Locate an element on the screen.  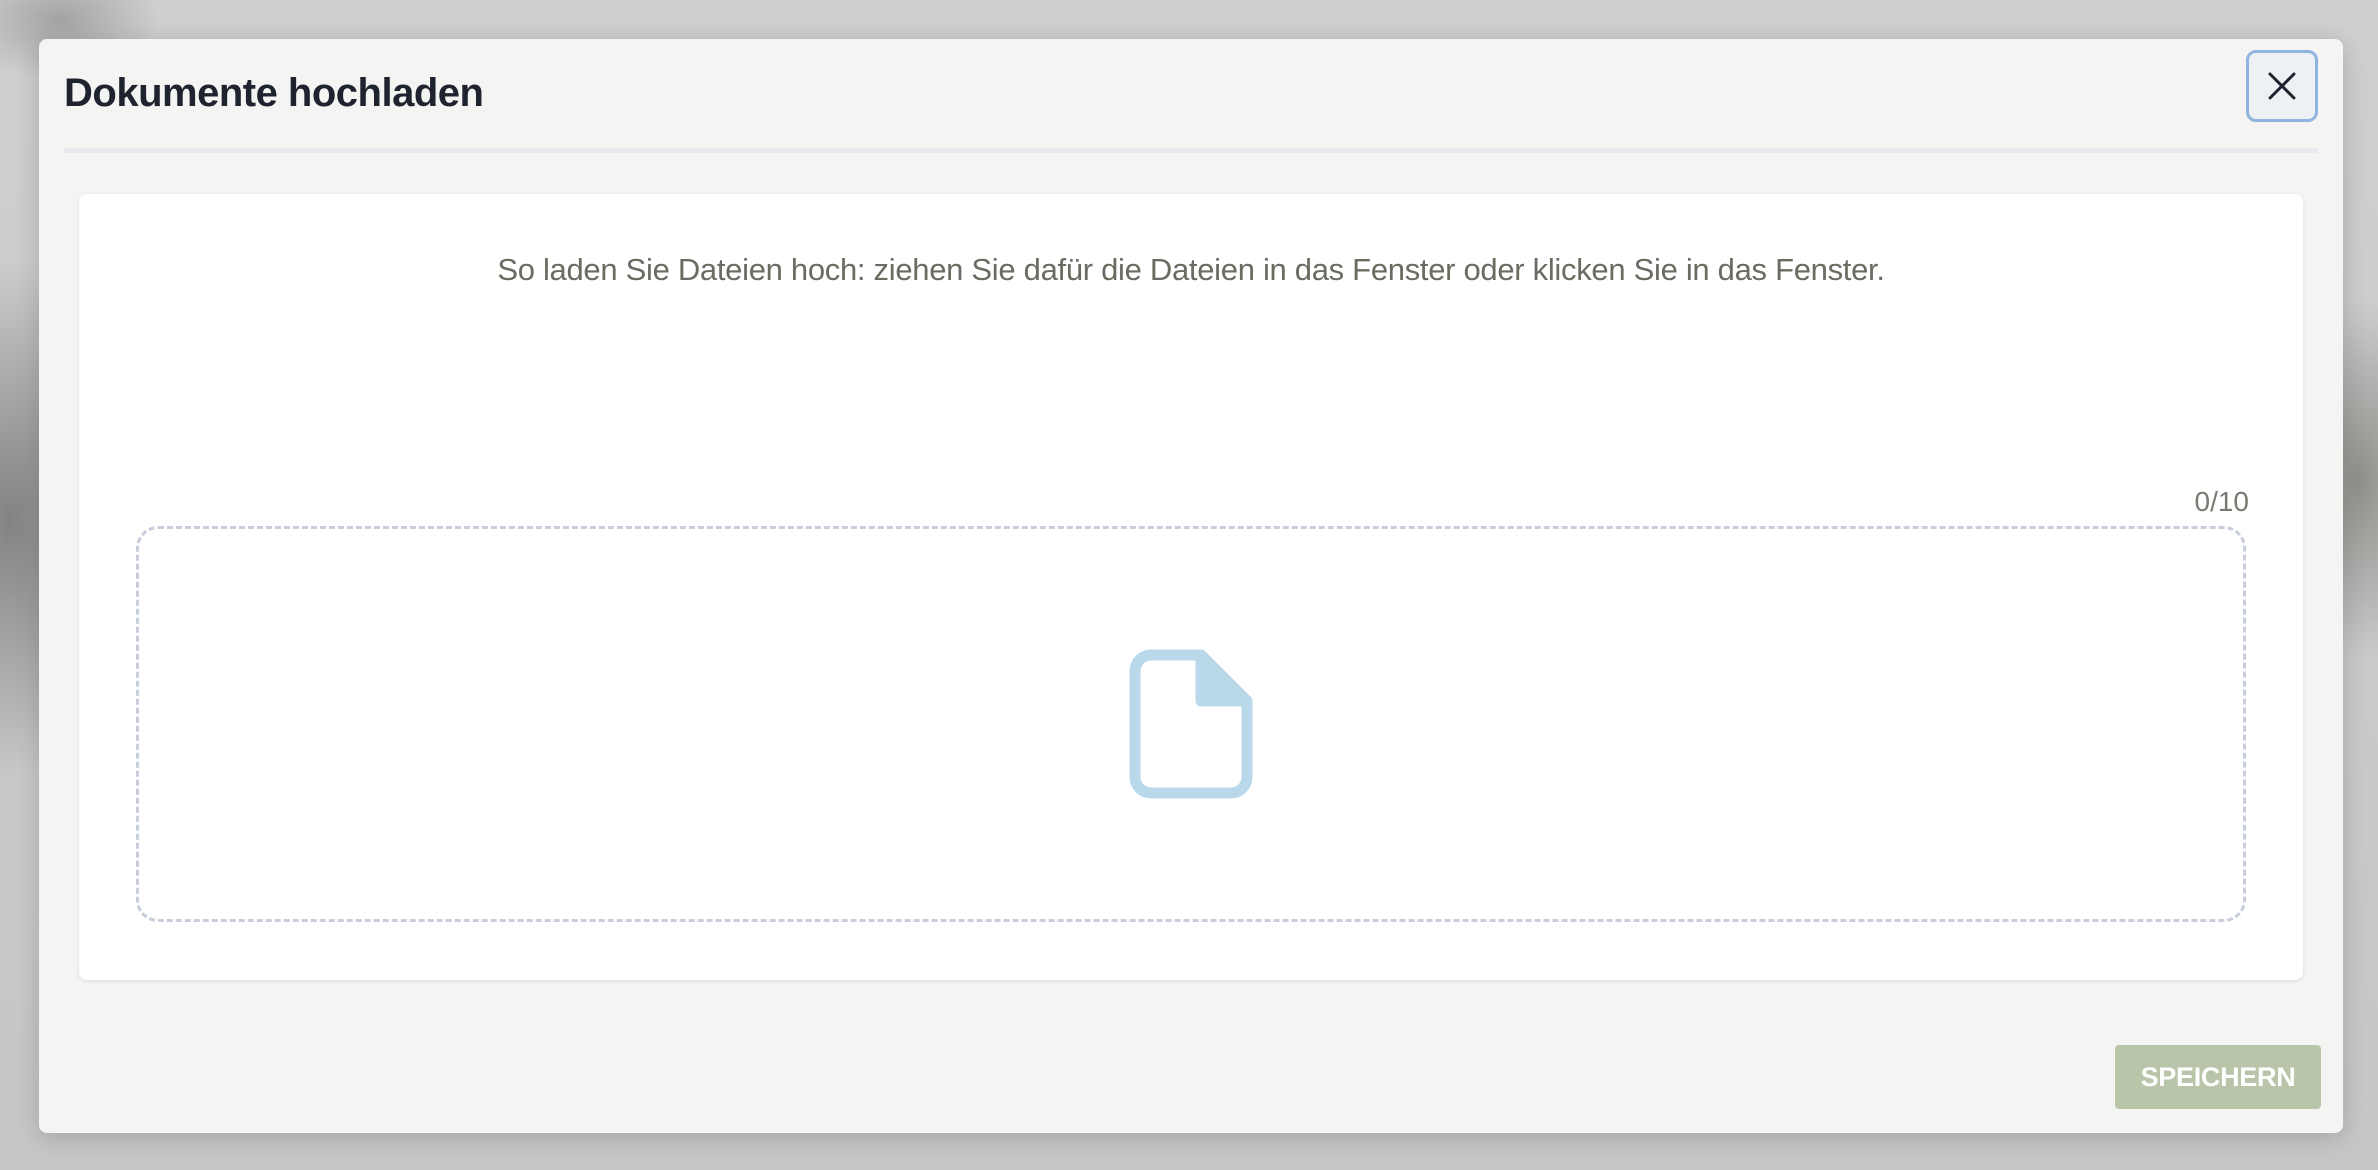
close-button is located at coordinates (2282, 86).